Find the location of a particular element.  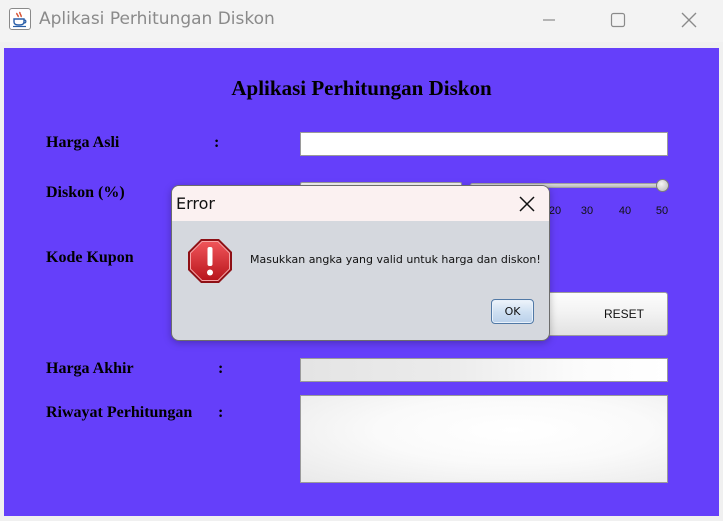

window-titlebar: Aplikasi Perhitungan Diskon is located at coordinates (361, 21).